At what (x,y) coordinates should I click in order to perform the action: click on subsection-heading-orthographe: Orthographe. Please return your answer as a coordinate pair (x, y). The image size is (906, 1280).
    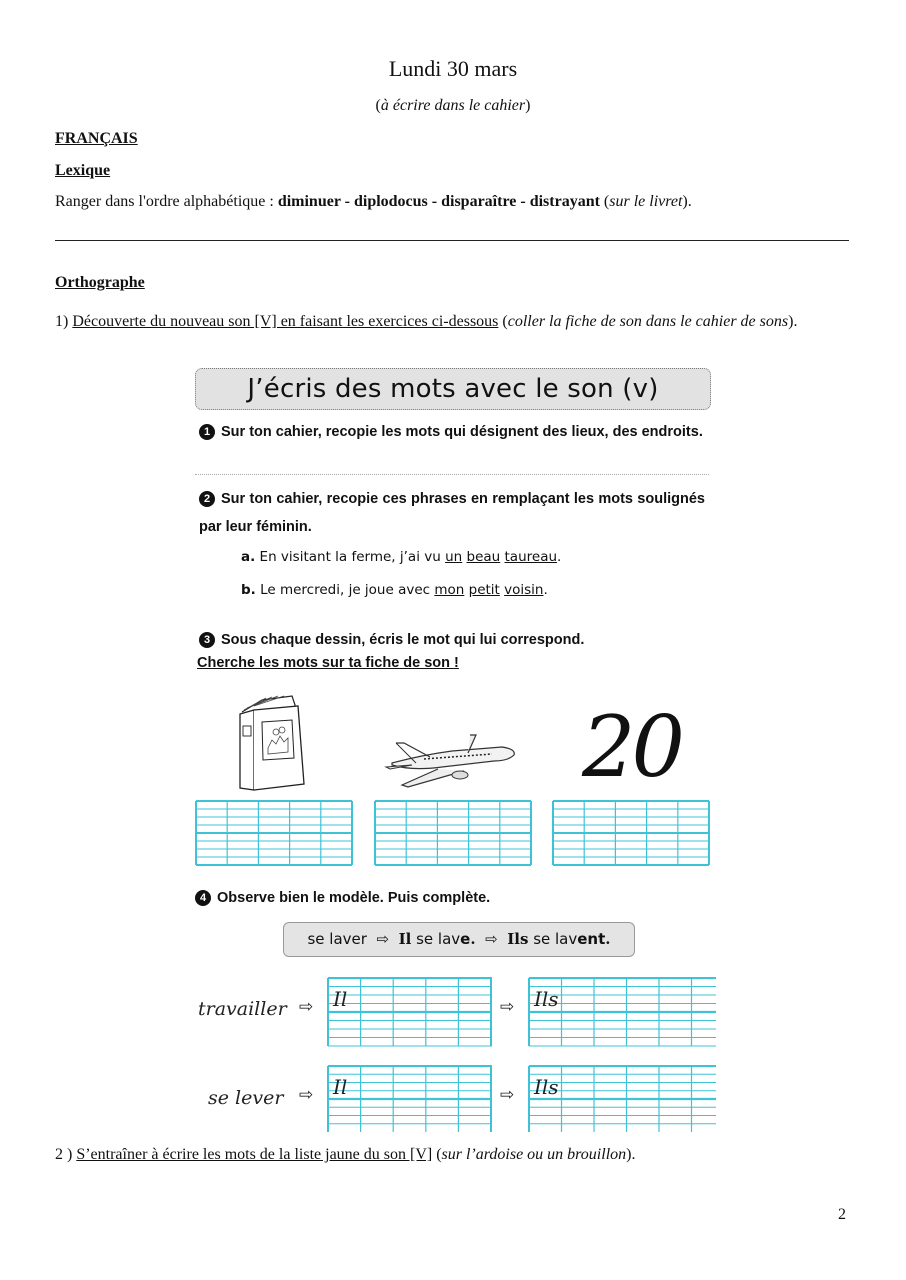
    Looking at the image, I should click on (100, 282).